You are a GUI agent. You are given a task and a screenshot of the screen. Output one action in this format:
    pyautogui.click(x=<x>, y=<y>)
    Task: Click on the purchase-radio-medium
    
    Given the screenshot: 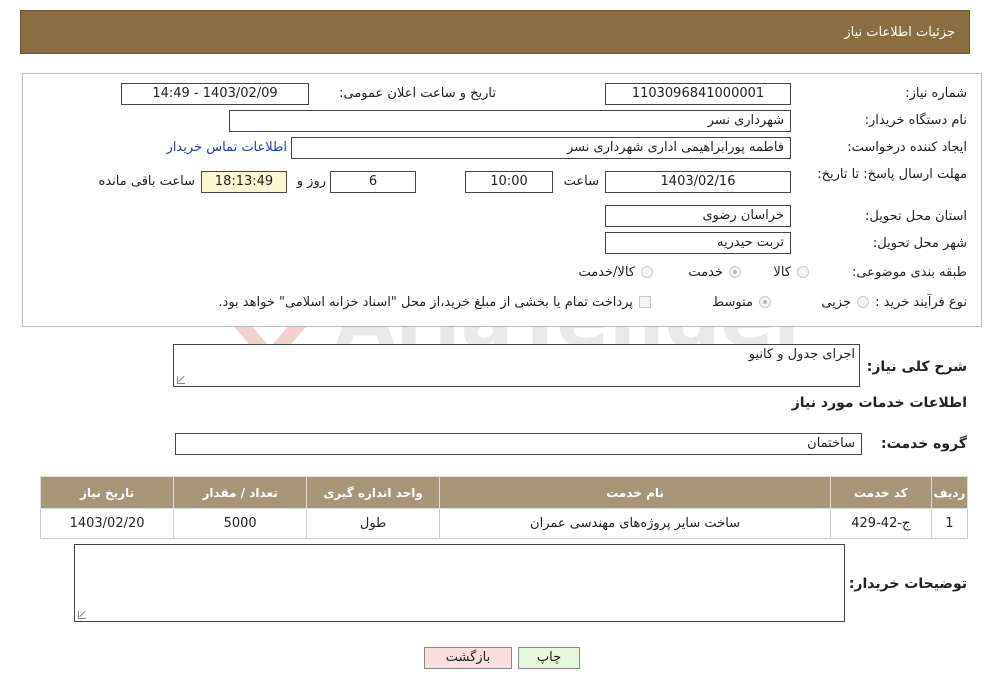 What is the action you would take?
    pyautogui.click(x=765, y=302)
    